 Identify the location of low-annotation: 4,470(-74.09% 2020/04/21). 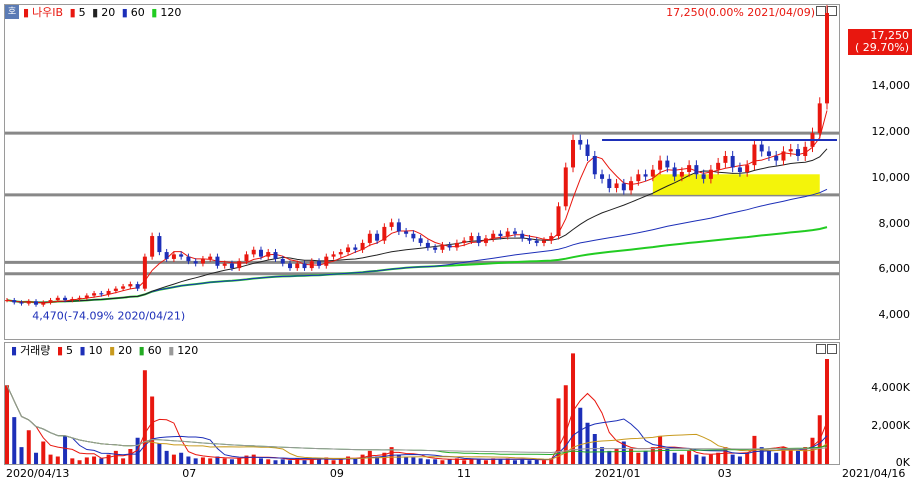
(108, 315).